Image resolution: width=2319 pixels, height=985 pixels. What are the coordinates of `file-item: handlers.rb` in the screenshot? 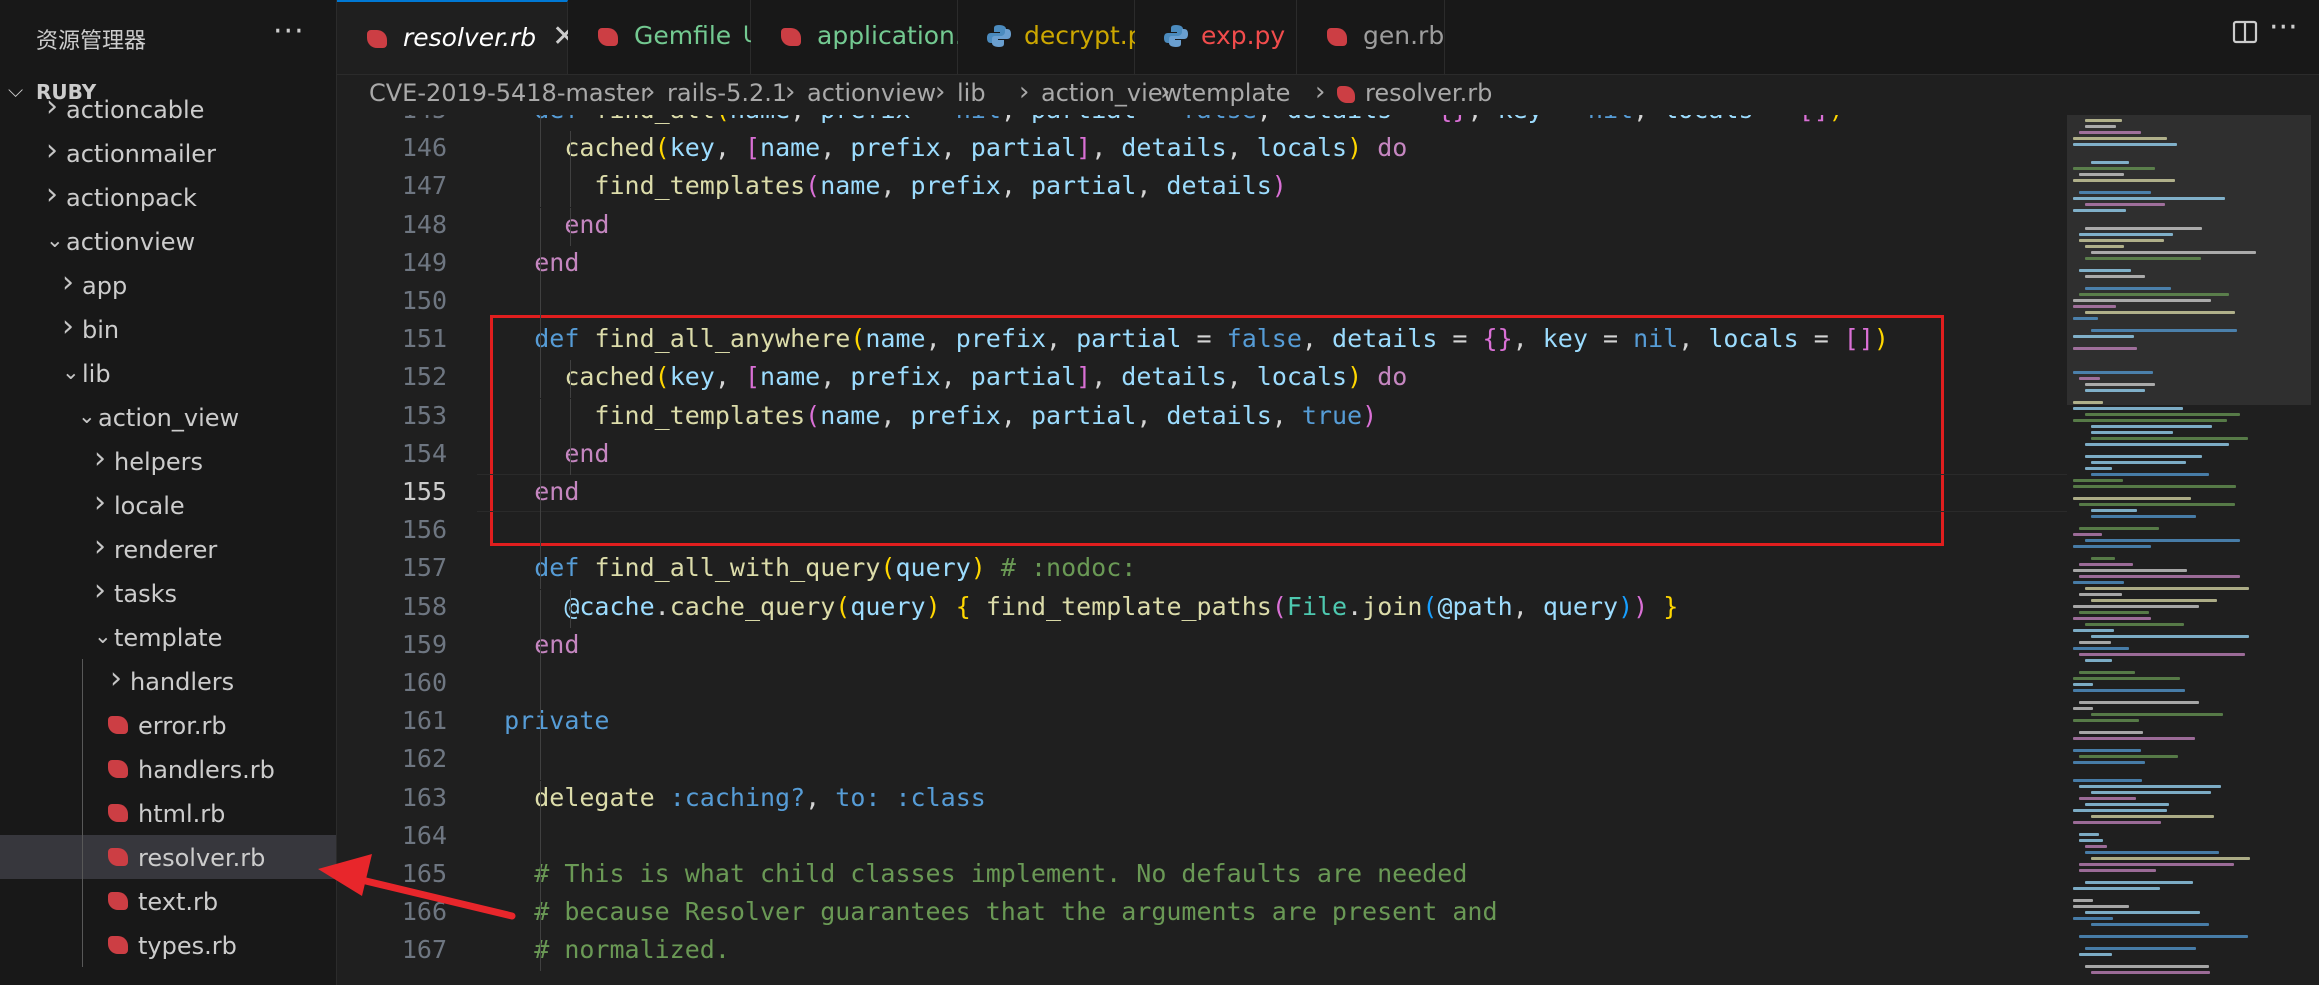 It's located at (168, 769).